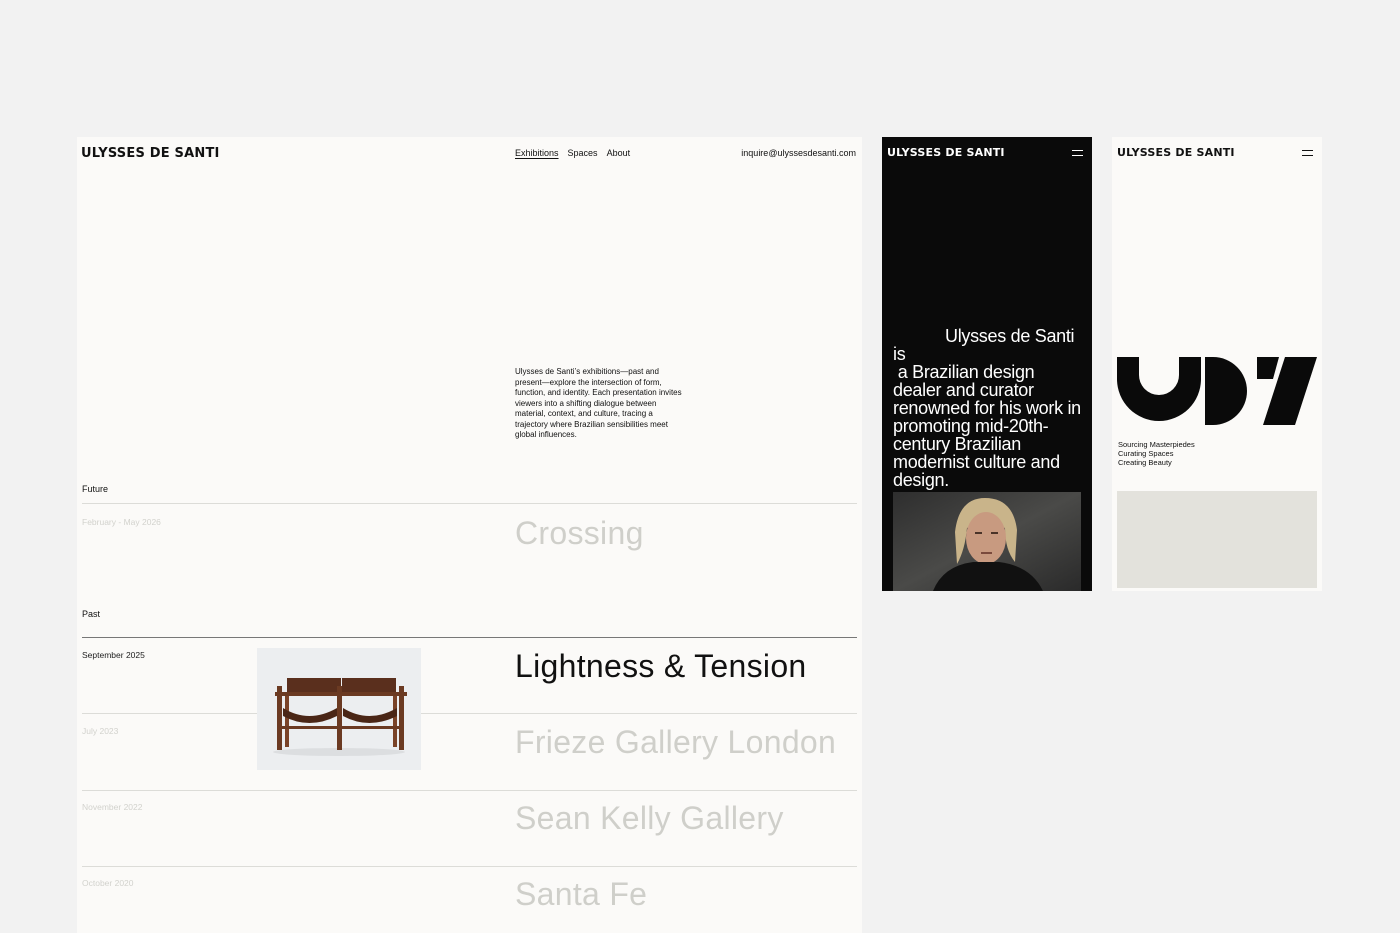 The height and width of the screenshot is (933, 1400). What do you see at coordinates (963, 390) in the screenshot?
I see `bio-line: dealer and curator` at bounding box center [963, 390].